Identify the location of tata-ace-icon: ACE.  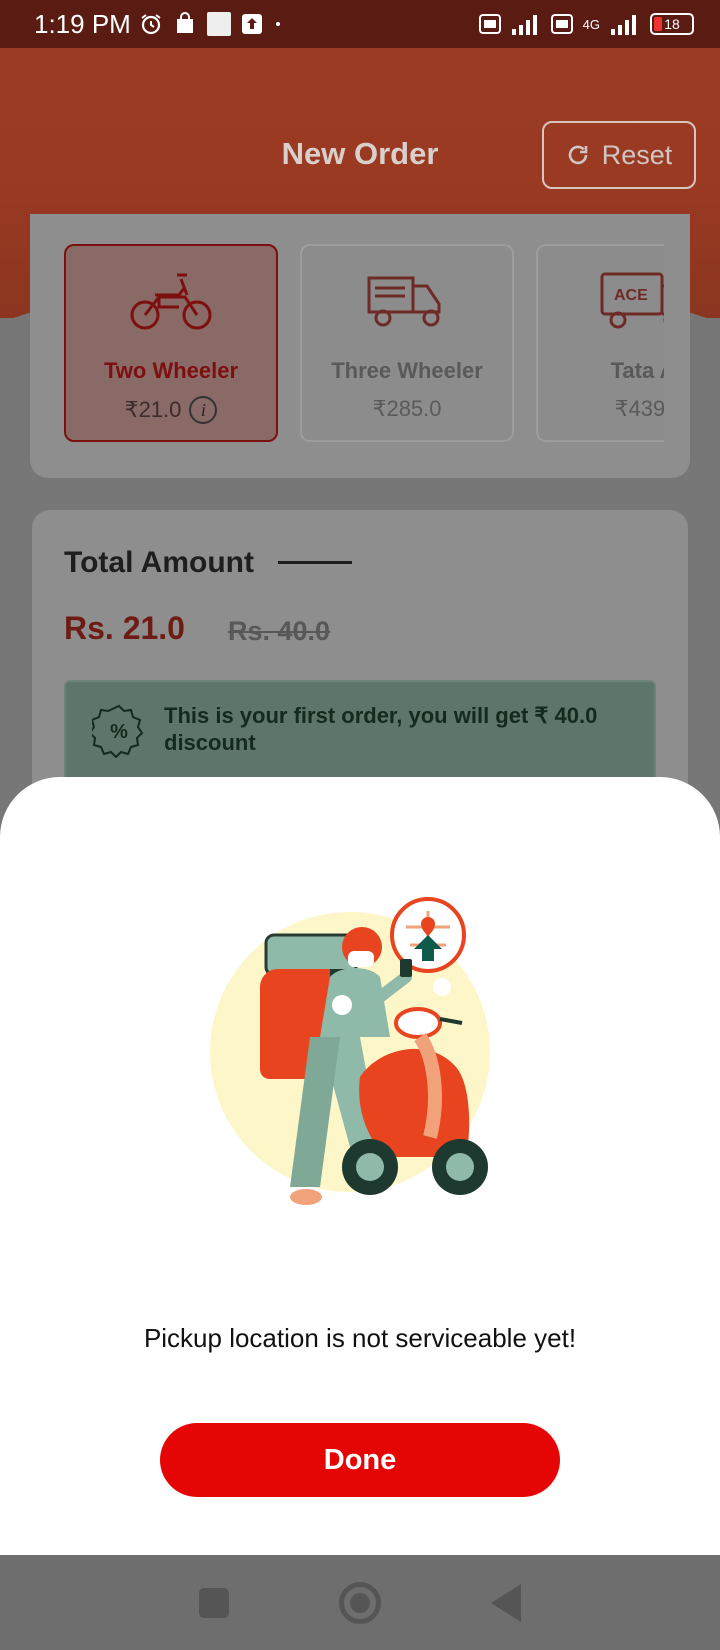
(632, 300).